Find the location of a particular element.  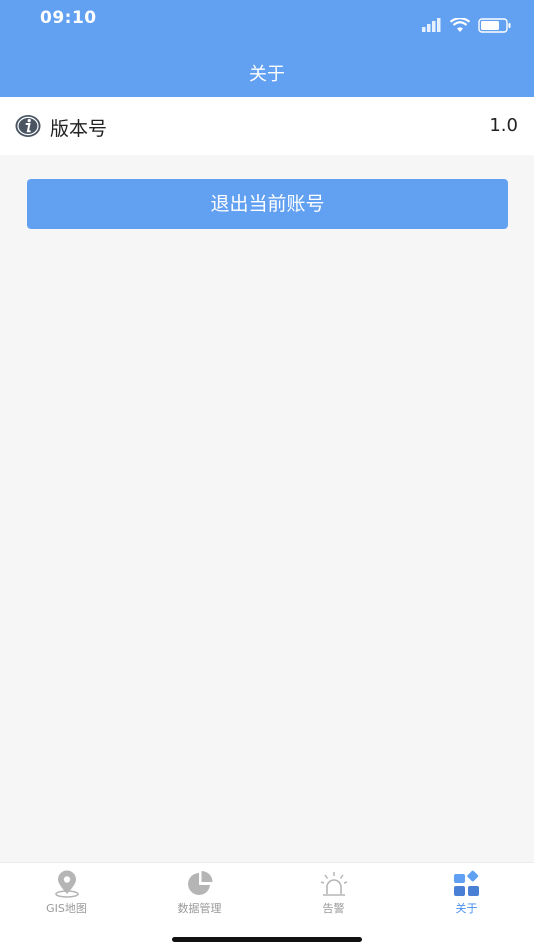

alarm-icon is located at coordinates (333, 884).